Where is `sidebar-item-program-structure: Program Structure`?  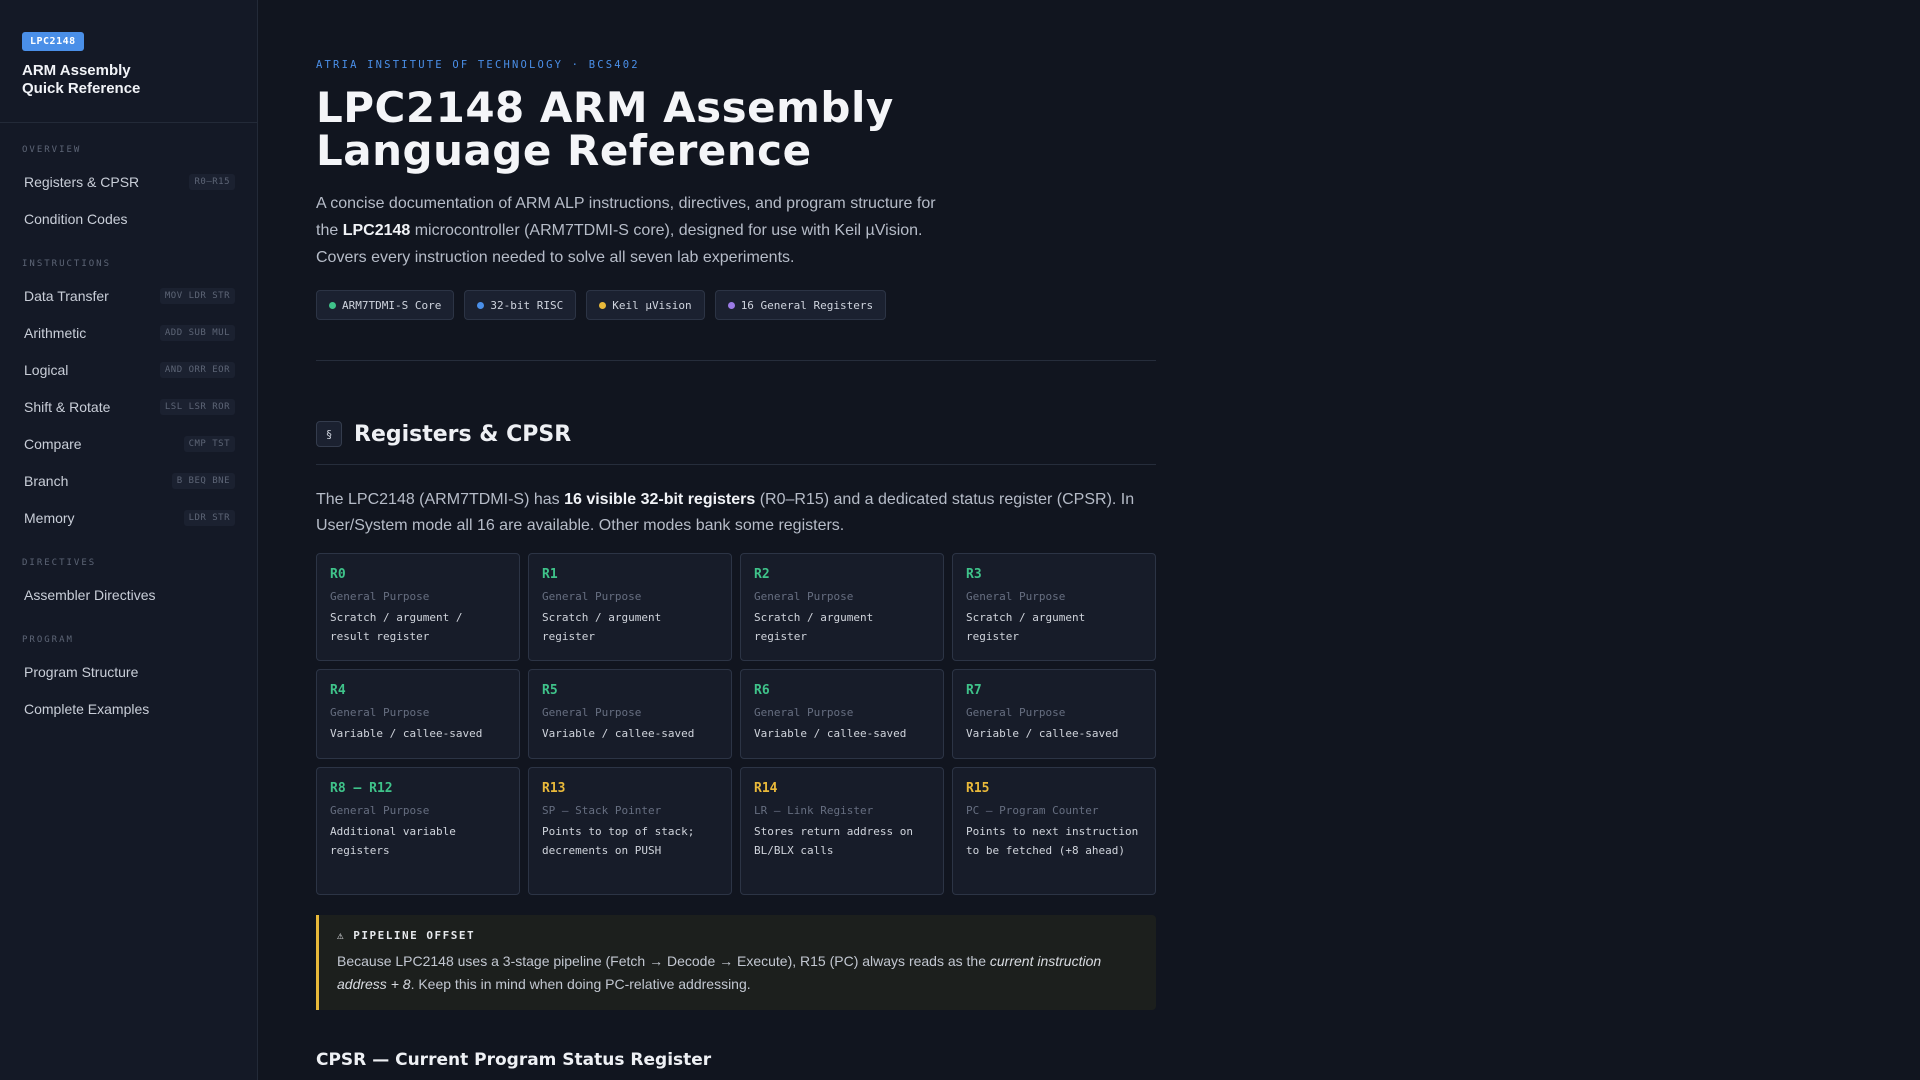
sidebar-item-program-structure: Program Structure is located at coordinates (128, 671).